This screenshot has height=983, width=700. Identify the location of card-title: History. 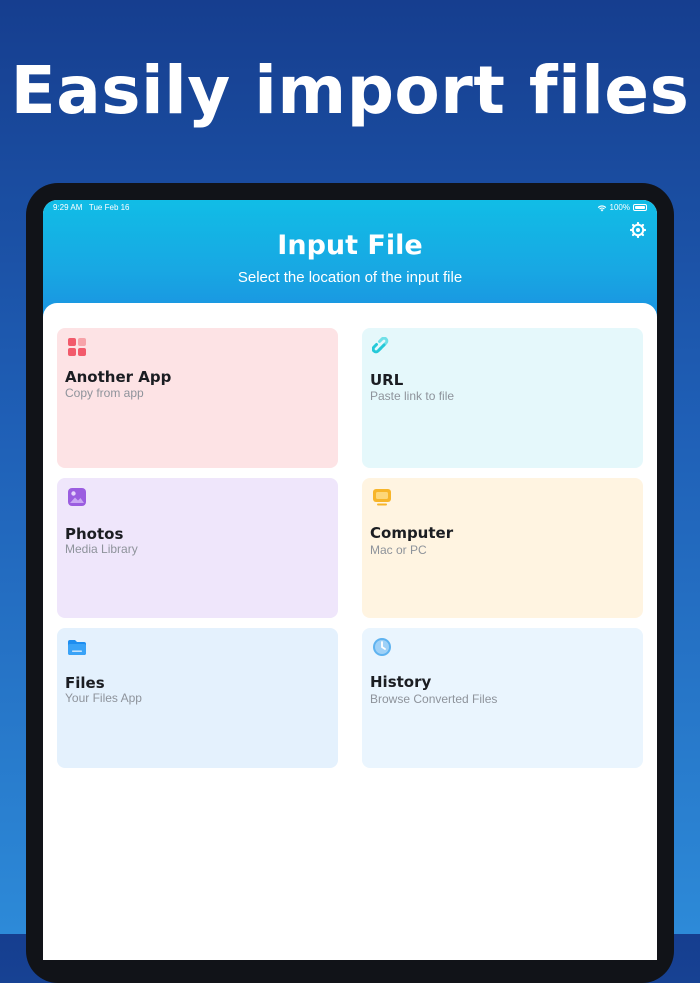
(401, 682).